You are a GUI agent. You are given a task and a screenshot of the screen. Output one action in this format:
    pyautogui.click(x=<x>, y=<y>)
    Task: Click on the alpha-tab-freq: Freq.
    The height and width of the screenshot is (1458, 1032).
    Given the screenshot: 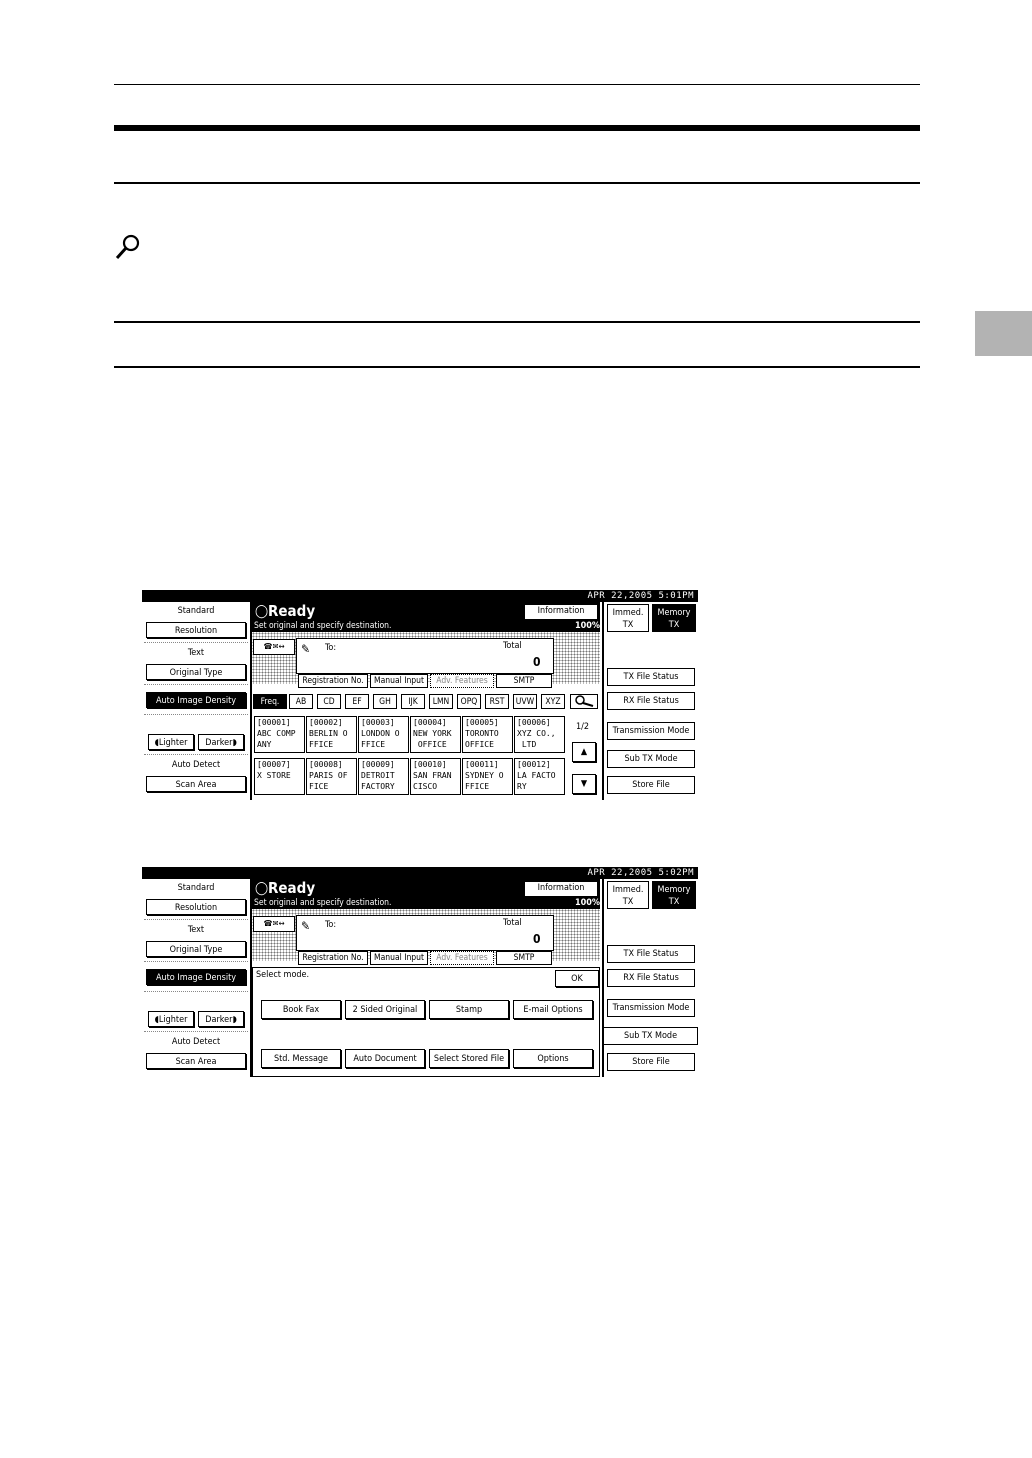 What is the action you would take?
    pyautogui.click(x=270, y=701)
    